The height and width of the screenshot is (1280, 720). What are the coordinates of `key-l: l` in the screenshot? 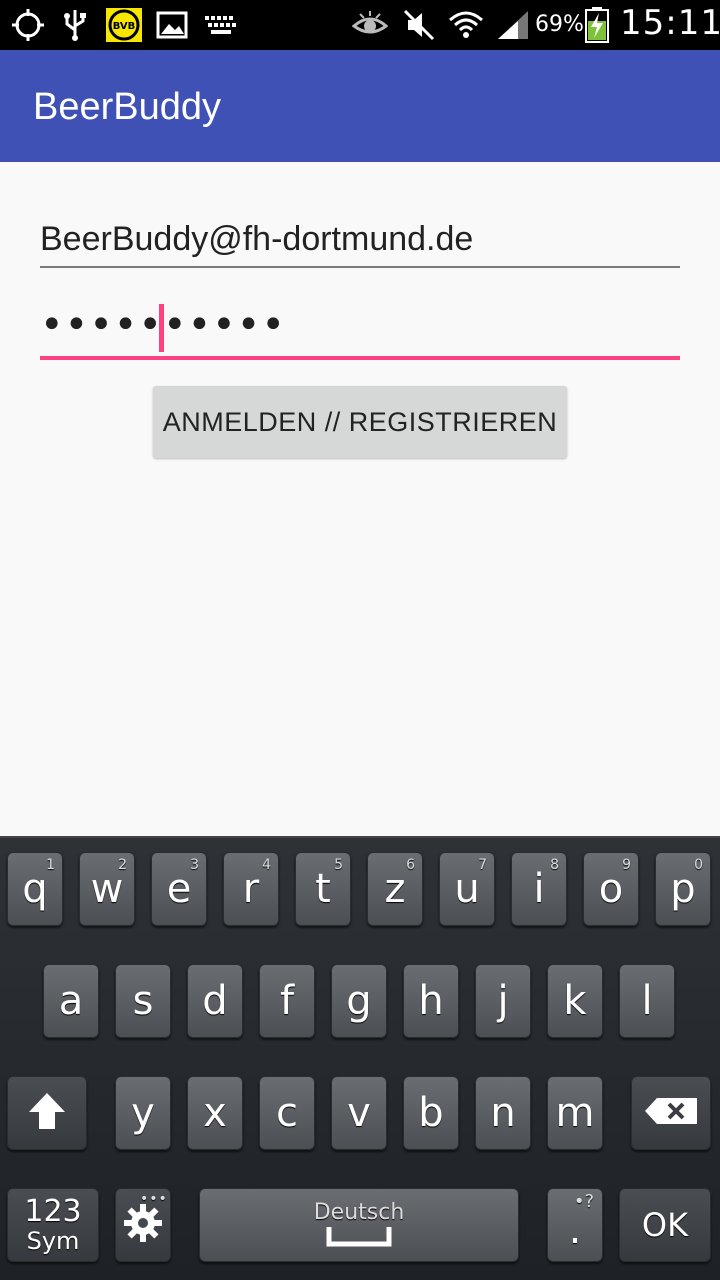 It's located at (647, 1001).